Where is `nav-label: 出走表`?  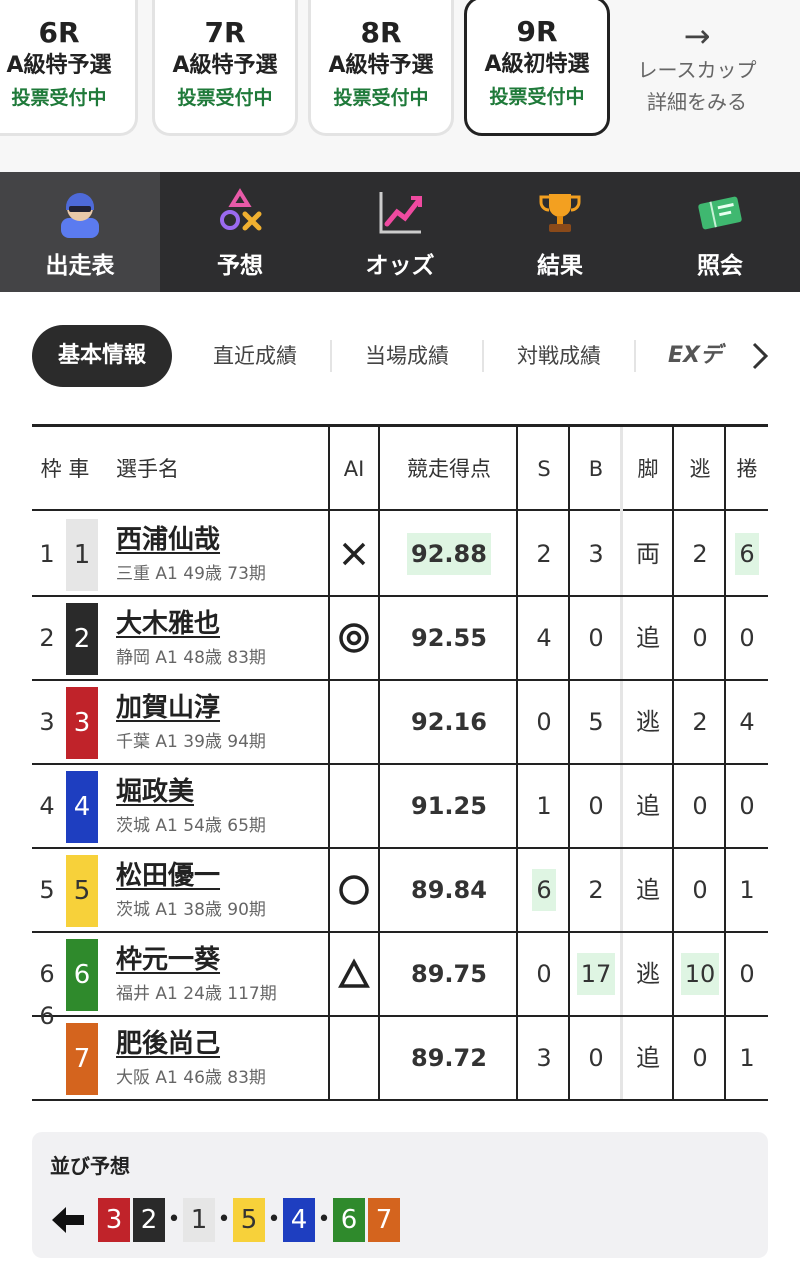
nav-label: 出走表 is located at coordinates (80, 266).